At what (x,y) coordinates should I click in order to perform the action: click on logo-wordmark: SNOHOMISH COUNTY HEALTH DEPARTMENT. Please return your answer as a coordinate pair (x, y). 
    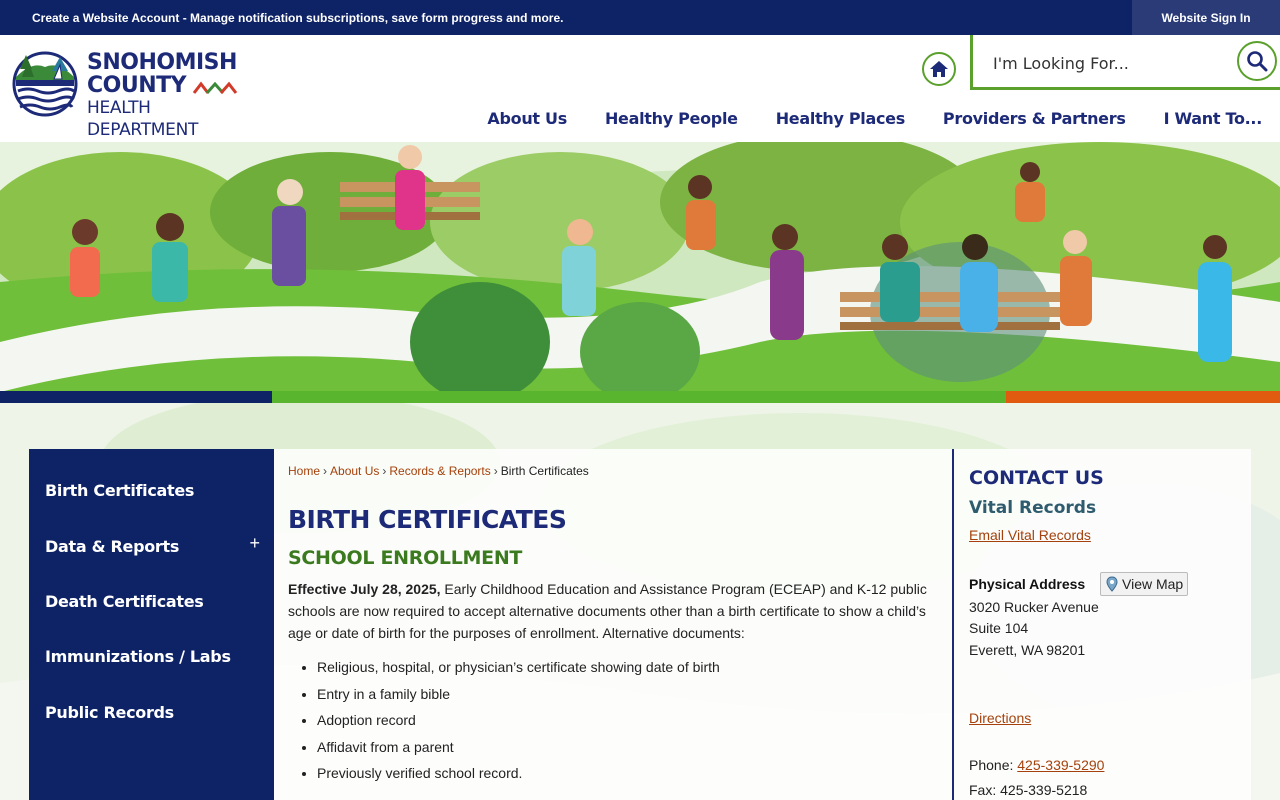
    Looking at the image, I should click on (169, 96).